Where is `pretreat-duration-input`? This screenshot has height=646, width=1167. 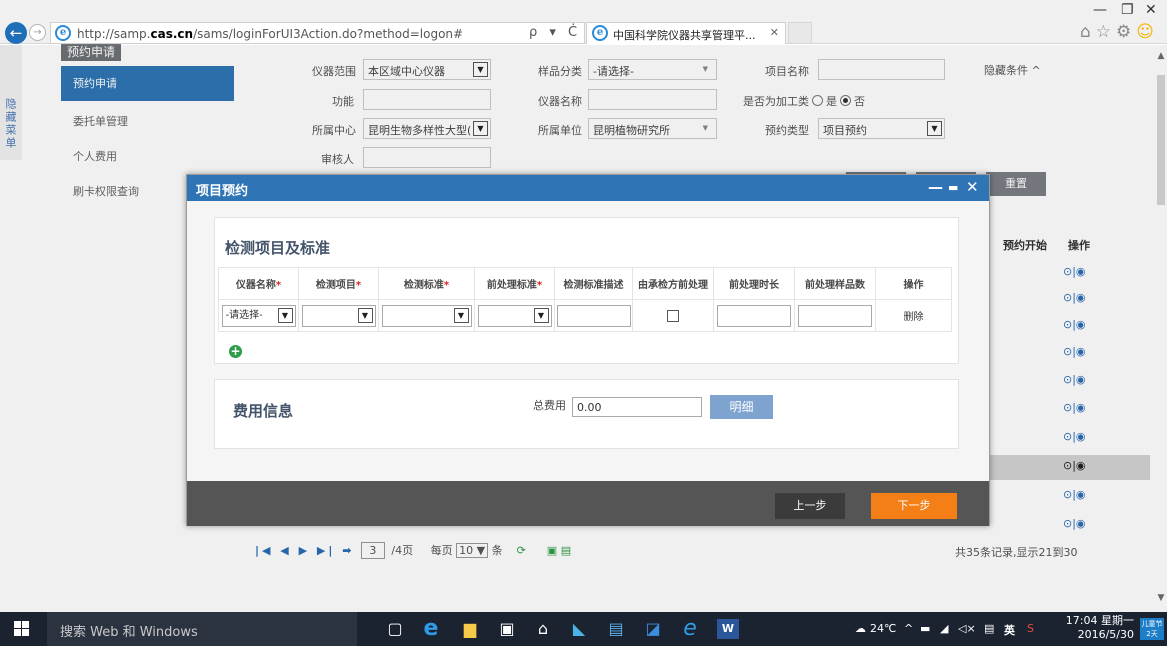
pretreat-duration-input is located at coordinates (754, 315).